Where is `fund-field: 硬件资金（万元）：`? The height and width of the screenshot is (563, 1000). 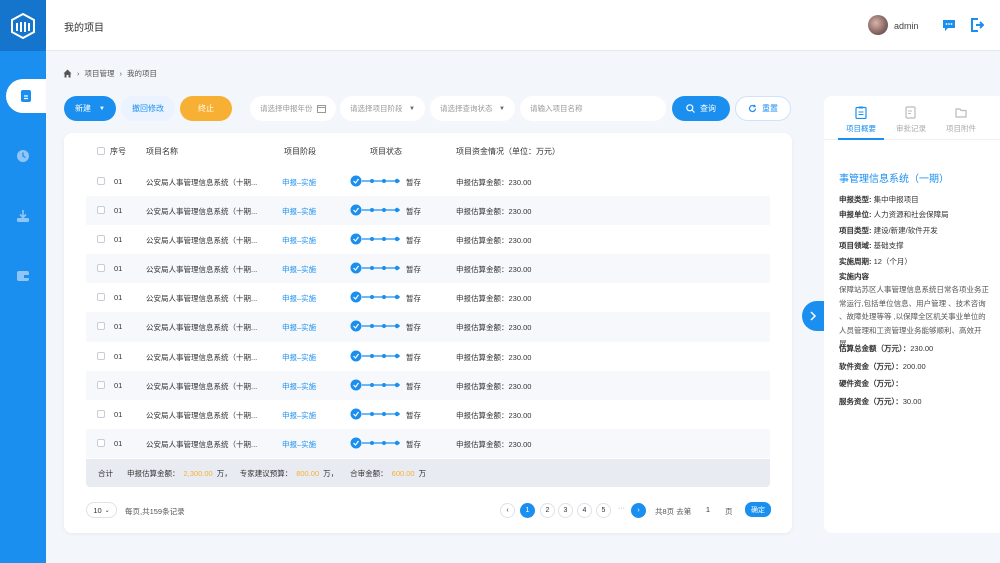 fund-field: 硬件资金（万元）： is located at coordinates (871, 383).